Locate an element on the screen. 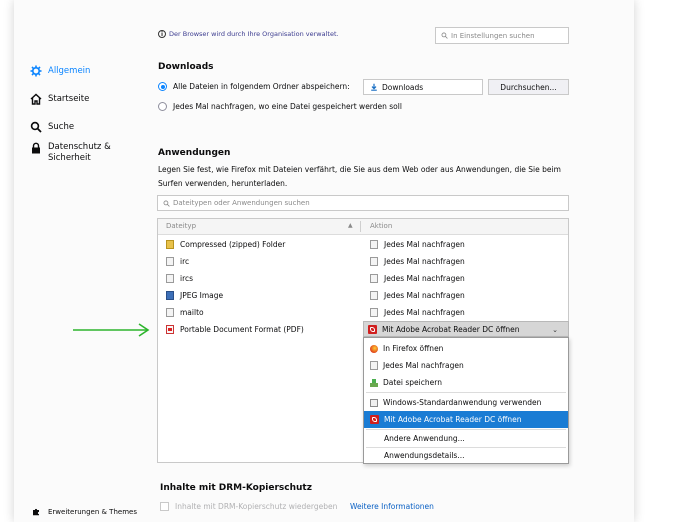 The width and height of the screenshot is (678, 522). save-file-icon is located at coordinates (374, 382).